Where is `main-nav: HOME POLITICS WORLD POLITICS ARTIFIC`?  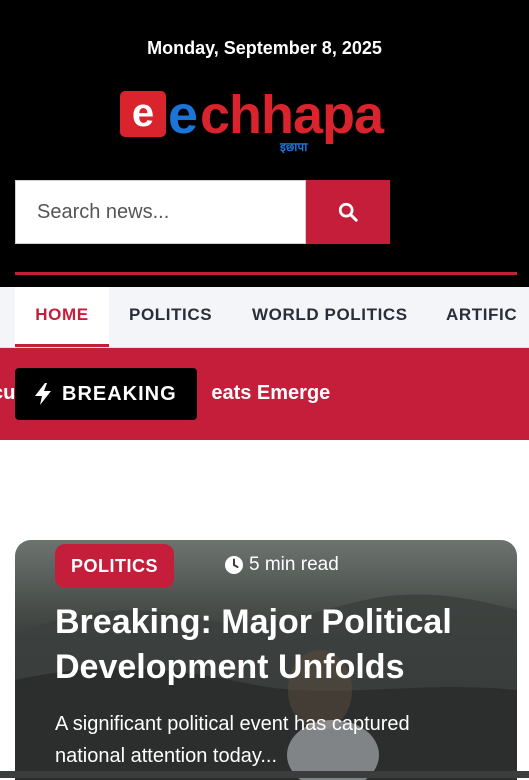
main-nav: HOME POLITICS WORLD POLITICS ARTIFIC is located at coordinates (264, 317).